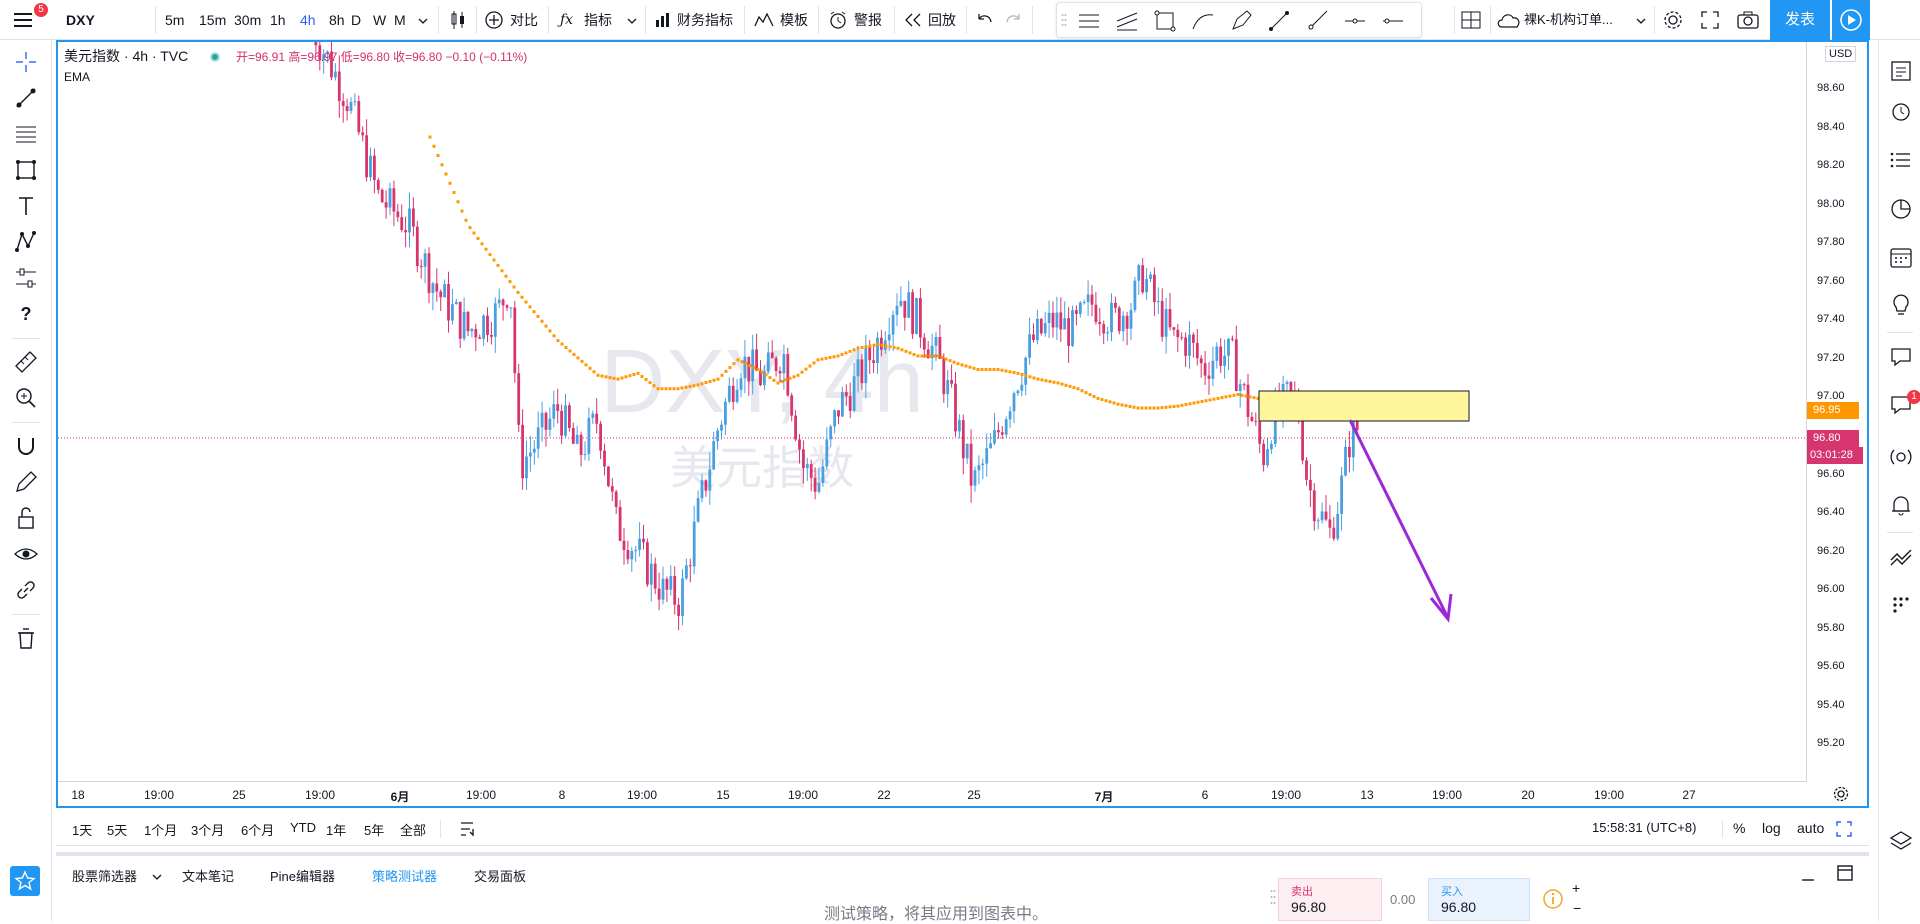  I want to click on alarm-icon, so click(1901, 111).